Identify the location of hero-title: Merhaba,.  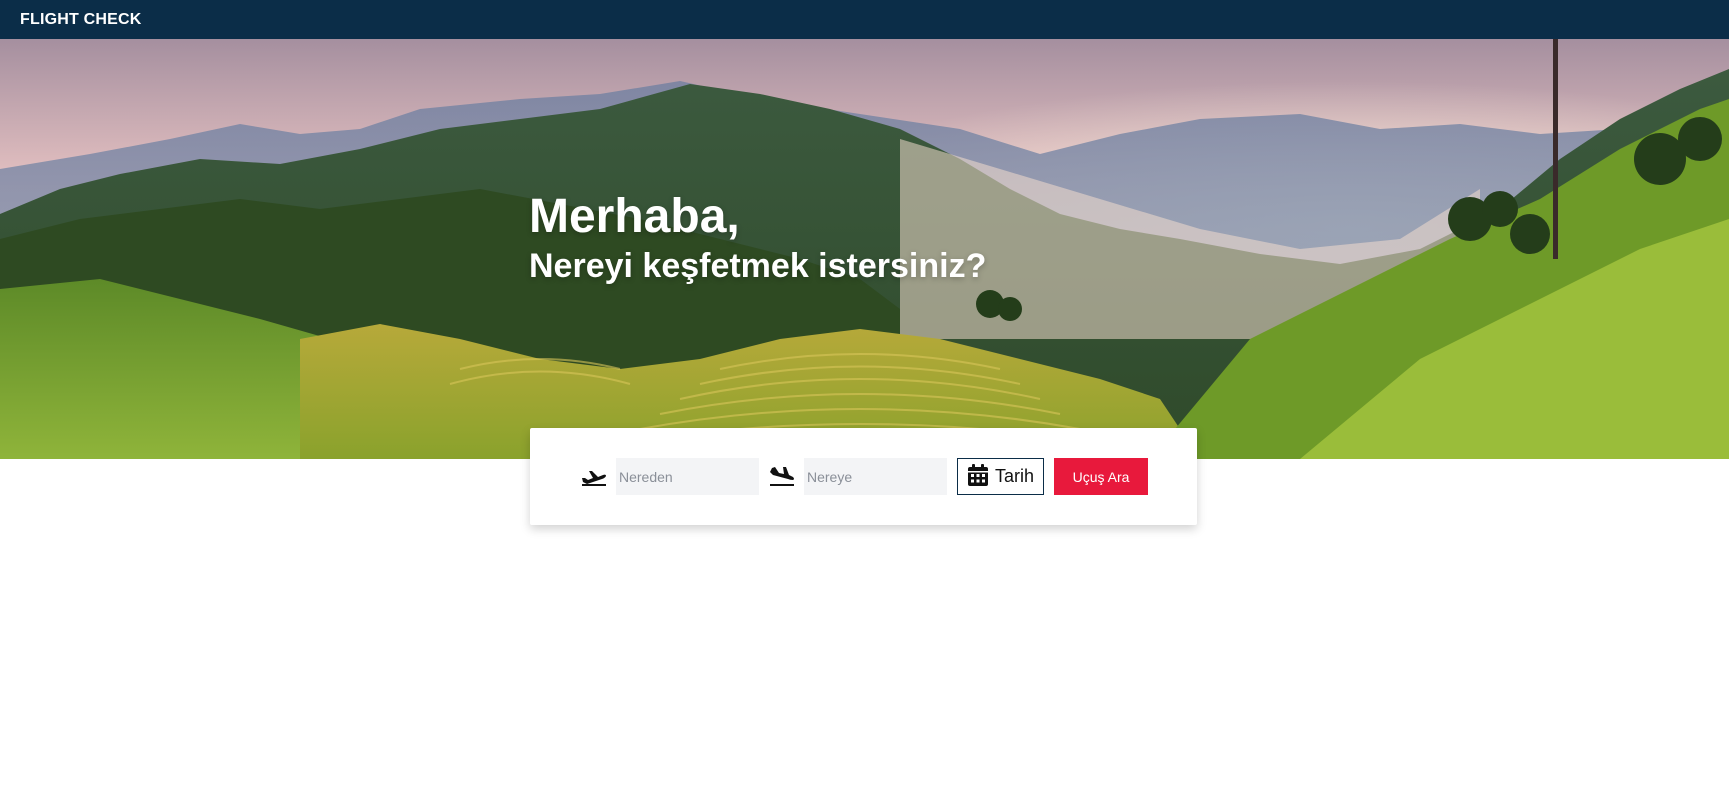
(634, 216).